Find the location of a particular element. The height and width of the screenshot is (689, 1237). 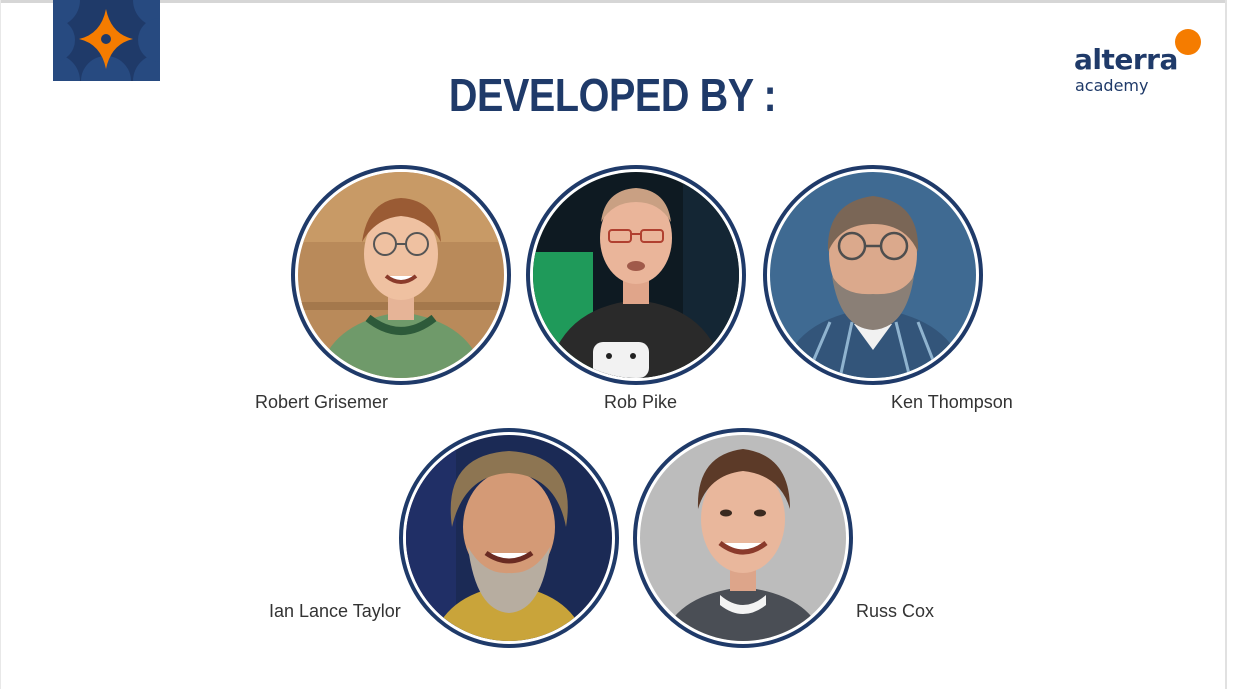

top-border is located at coordinates (612, 1).